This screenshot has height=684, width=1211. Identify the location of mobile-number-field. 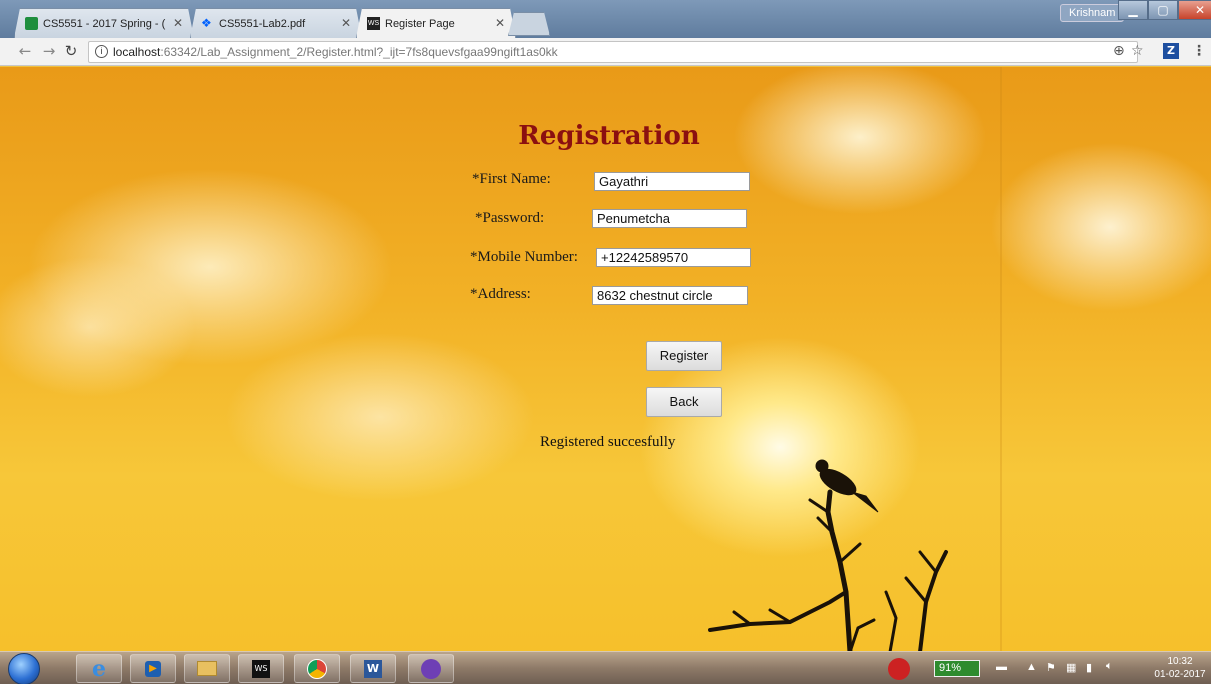
(673, 257).